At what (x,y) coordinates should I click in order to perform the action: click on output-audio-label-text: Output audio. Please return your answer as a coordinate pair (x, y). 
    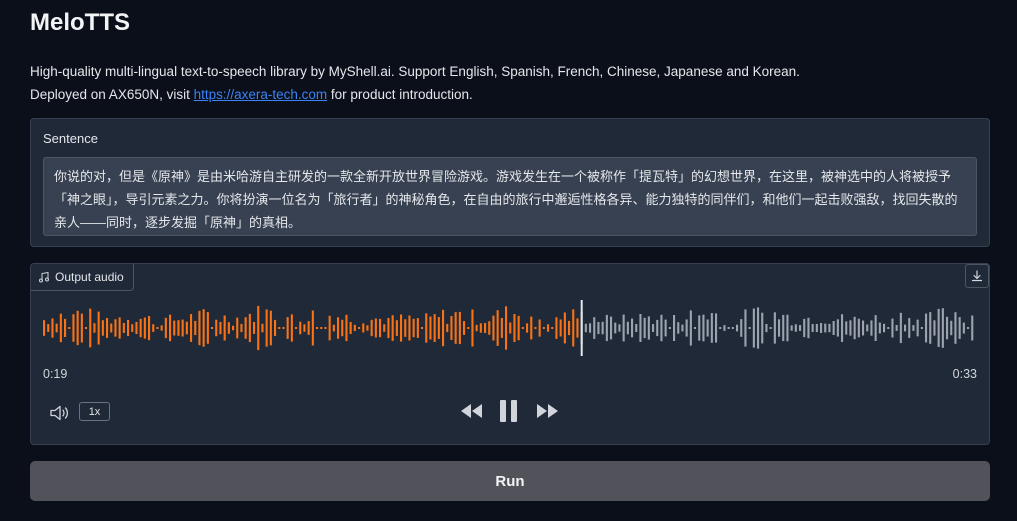
    Looking at the image, I should click on (89, 277).